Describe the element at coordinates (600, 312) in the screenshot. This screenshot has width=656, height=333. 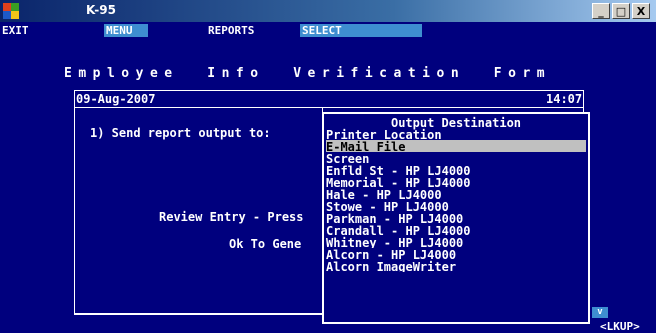
I see `scroll-down-button: v` at that location.